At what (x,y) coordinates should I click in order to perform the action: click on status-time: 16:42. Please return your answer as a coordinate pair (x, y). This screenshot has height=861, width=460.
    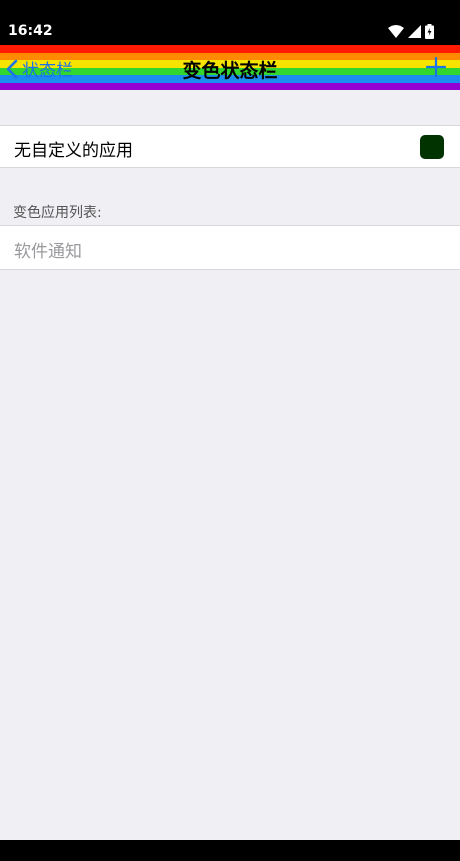
    Looking at the image, I should click on (30, 31).